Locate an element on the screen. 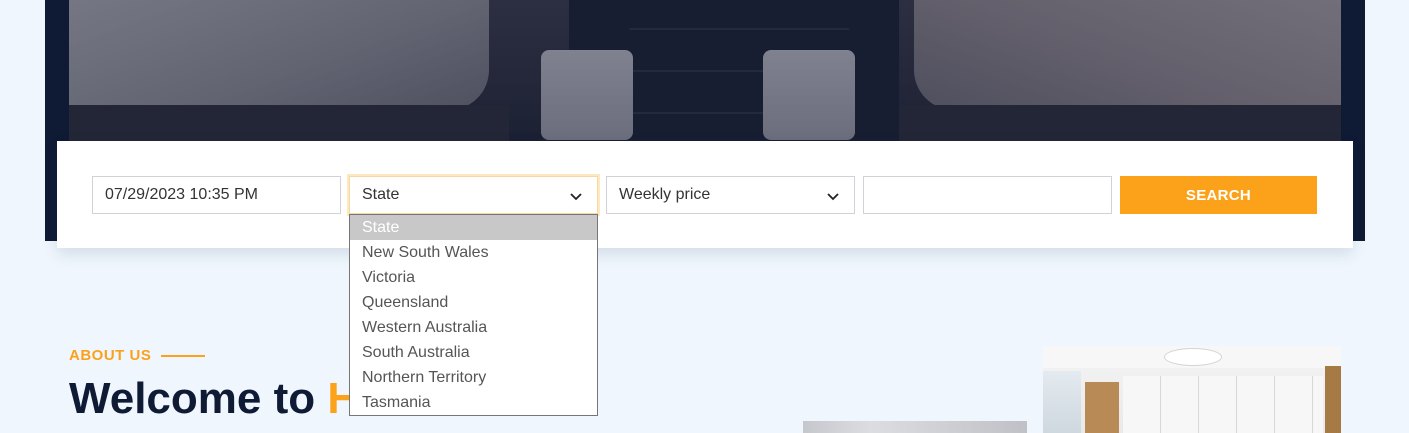 This screenshot has height=433, width=1409. state-option: Victoria is located at coordinates (473, 277).